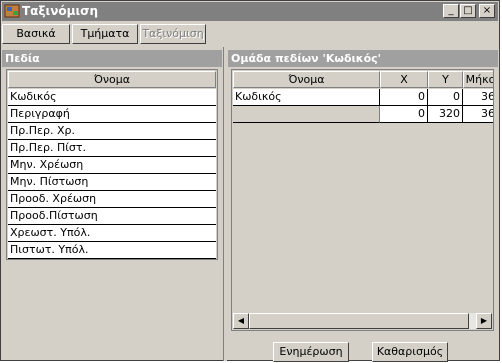 This screenshot has width=502, height=363. I want to click on app-icon, so click(12, 11).